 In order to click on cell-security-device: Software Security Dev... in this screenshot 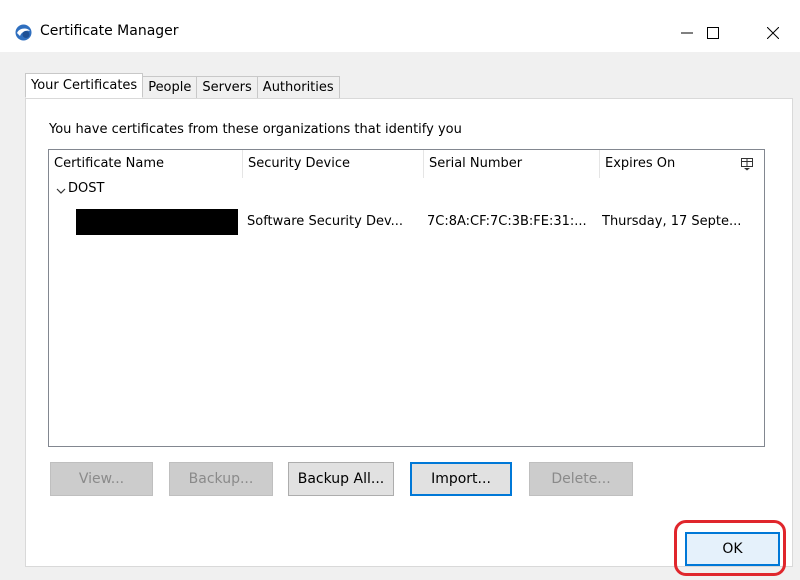, I will do `click(325, 221)`.